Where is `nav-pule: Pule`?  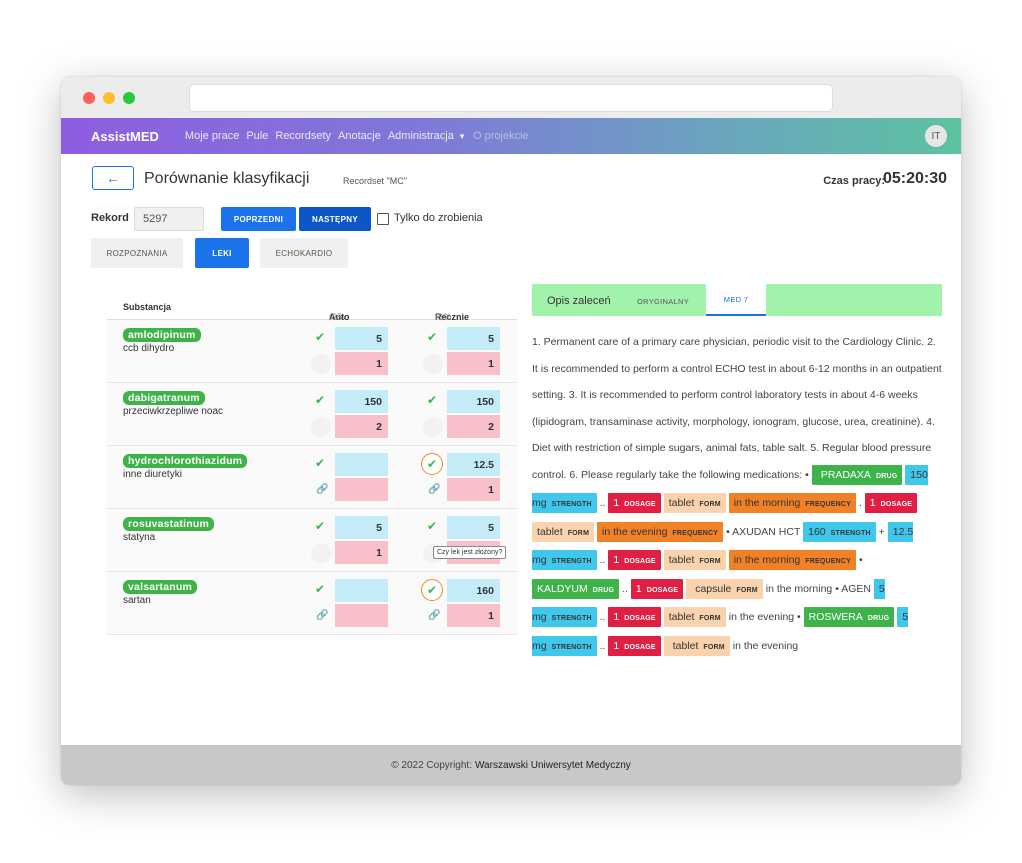 nav-pule: Pule is located at coordinates (257, 136).